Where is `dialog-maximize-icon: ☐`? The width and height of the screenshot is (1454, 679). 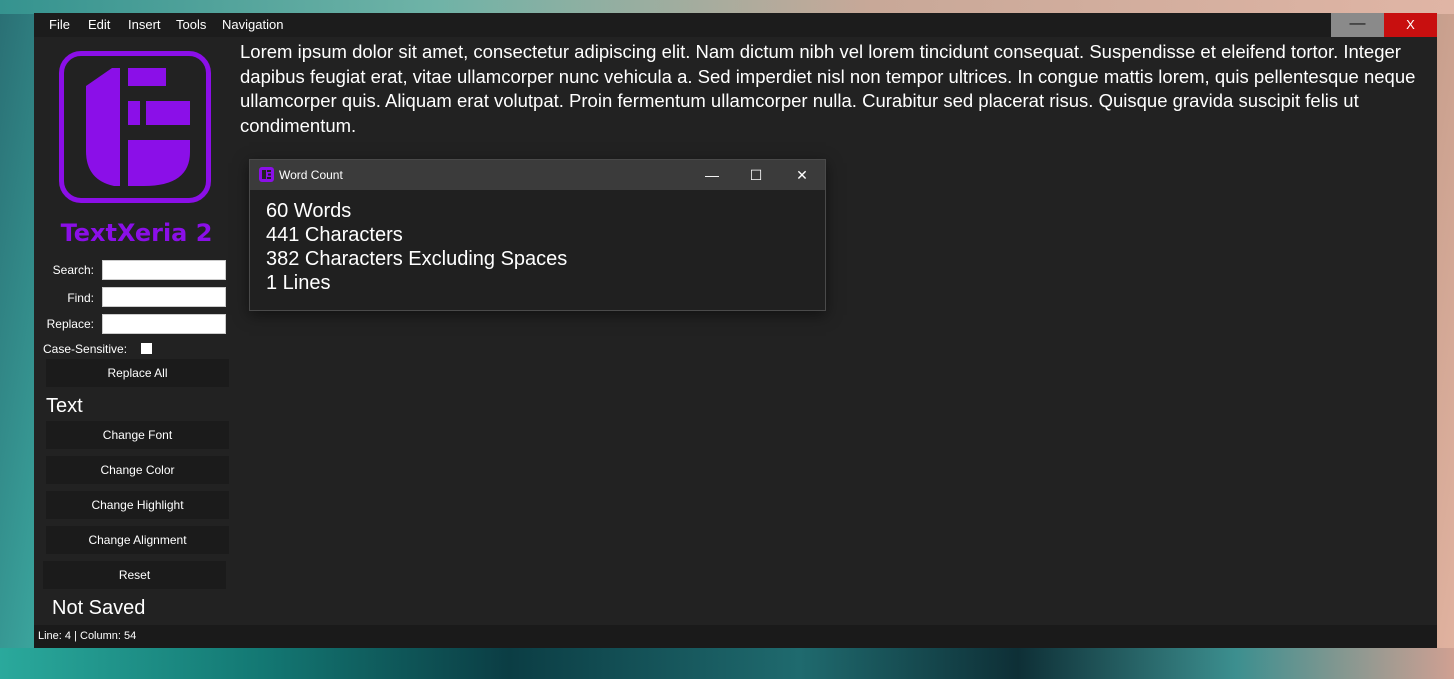
dialog-maximize-icon: ☐ is located at coordinates (756, 175).